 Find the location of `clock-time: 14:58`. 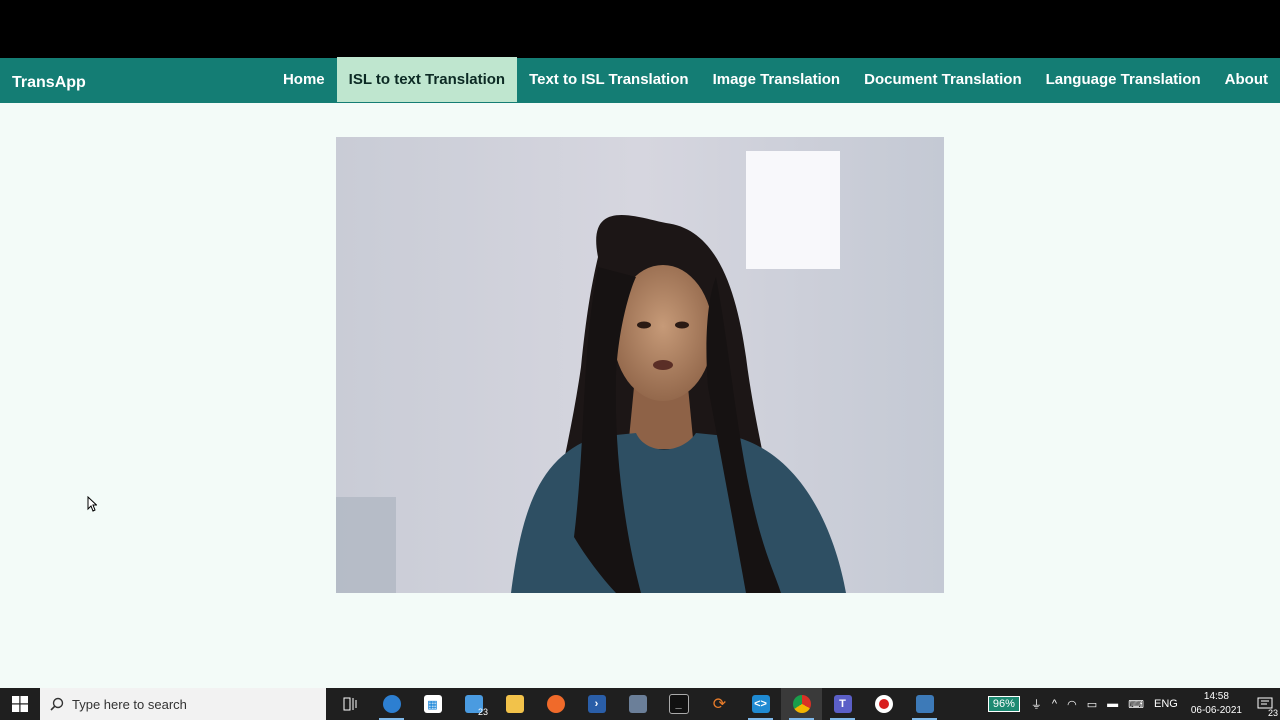

clock-time: 14:58 is located at coordinates (1216, 696).